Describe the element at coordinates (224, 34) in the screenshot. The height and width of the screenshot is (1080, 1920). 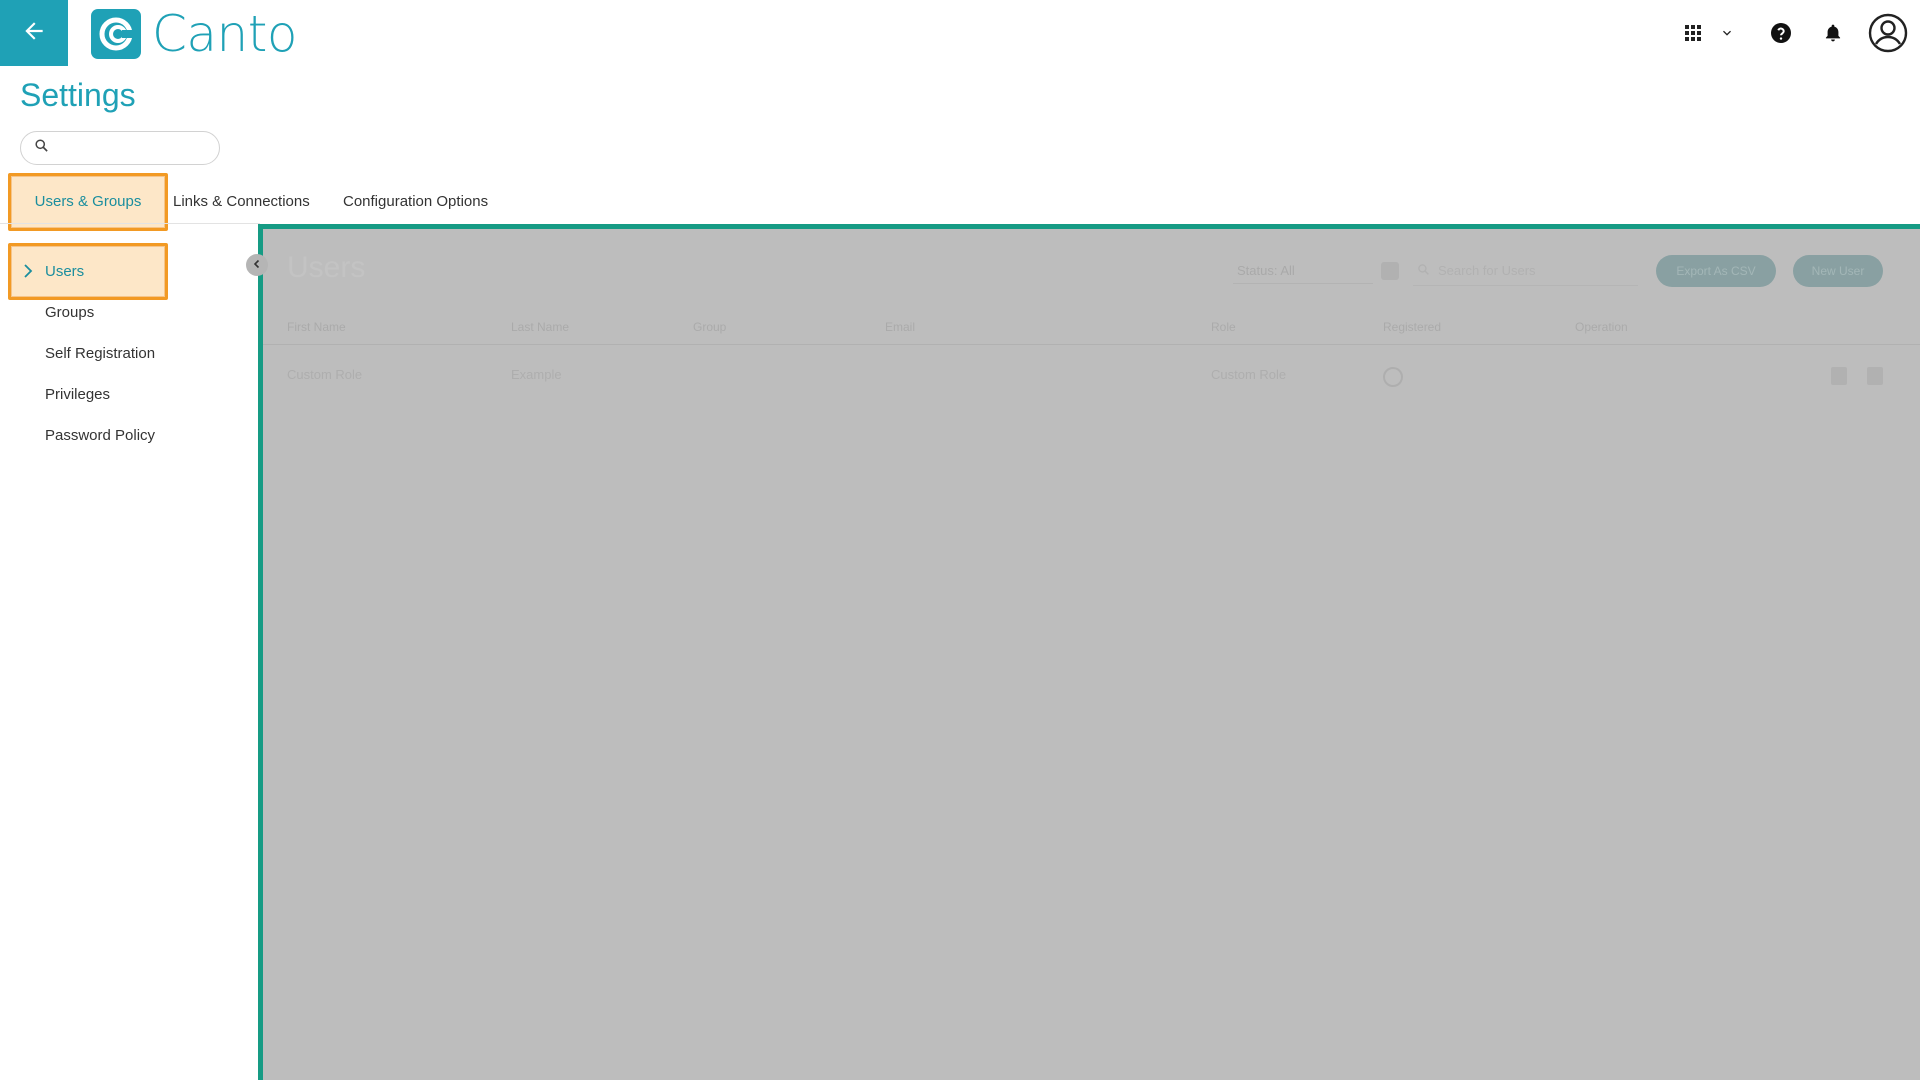
I see `brand-name: Canto` at that location.